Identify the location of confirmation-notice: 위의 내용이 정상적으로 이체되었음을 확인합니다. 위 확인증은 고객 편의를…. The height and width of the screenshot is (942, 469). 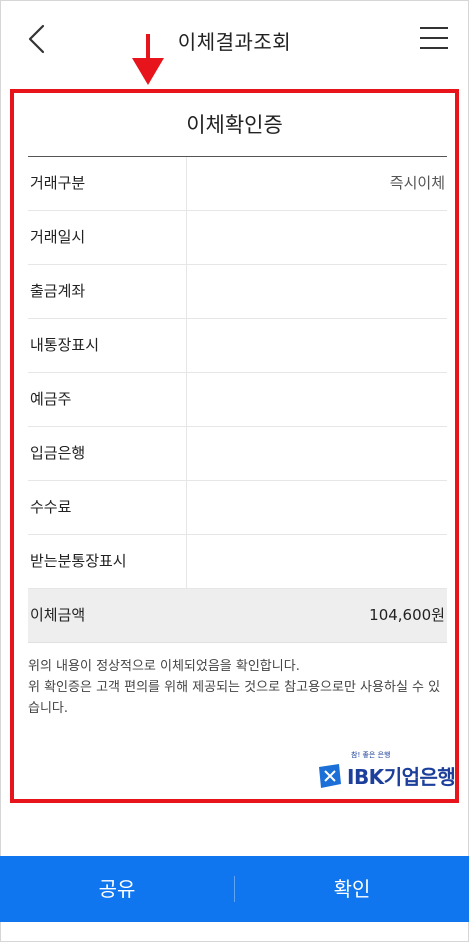
(237, 687).